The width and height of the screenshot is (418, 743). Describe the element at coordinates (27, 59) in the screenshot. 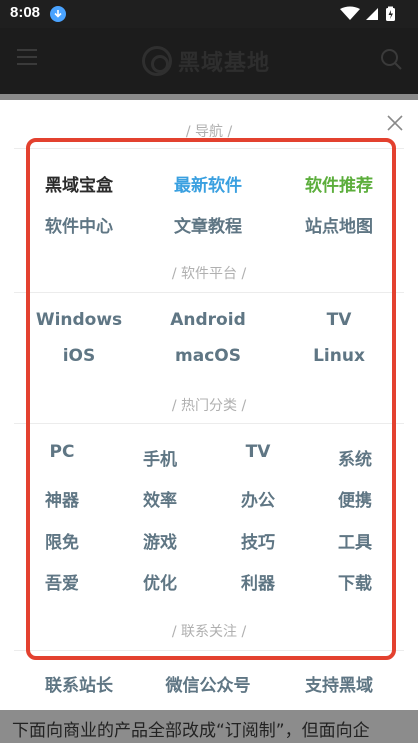

I see `menu-icon` at that location.